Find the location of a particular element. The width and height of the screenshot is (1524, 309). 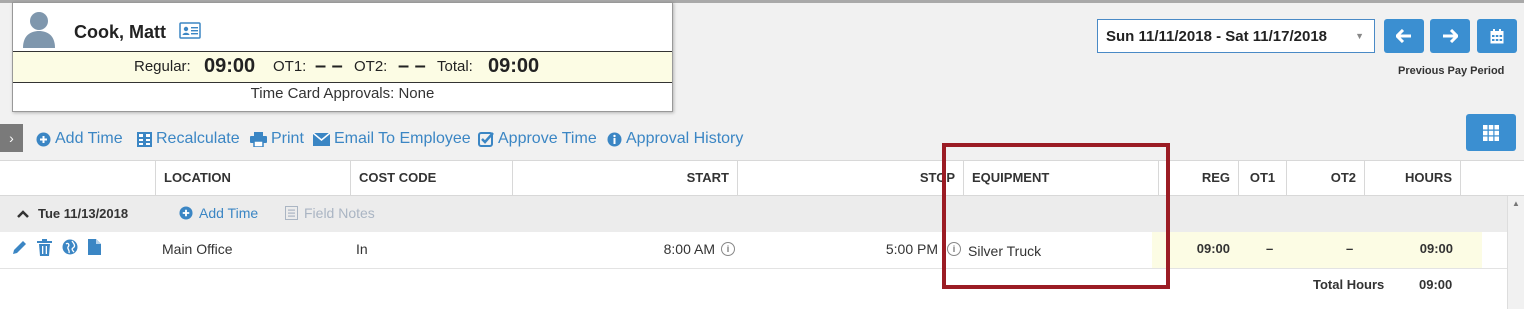

approval-history-button: Approval History is located at coordinates (675, 139).